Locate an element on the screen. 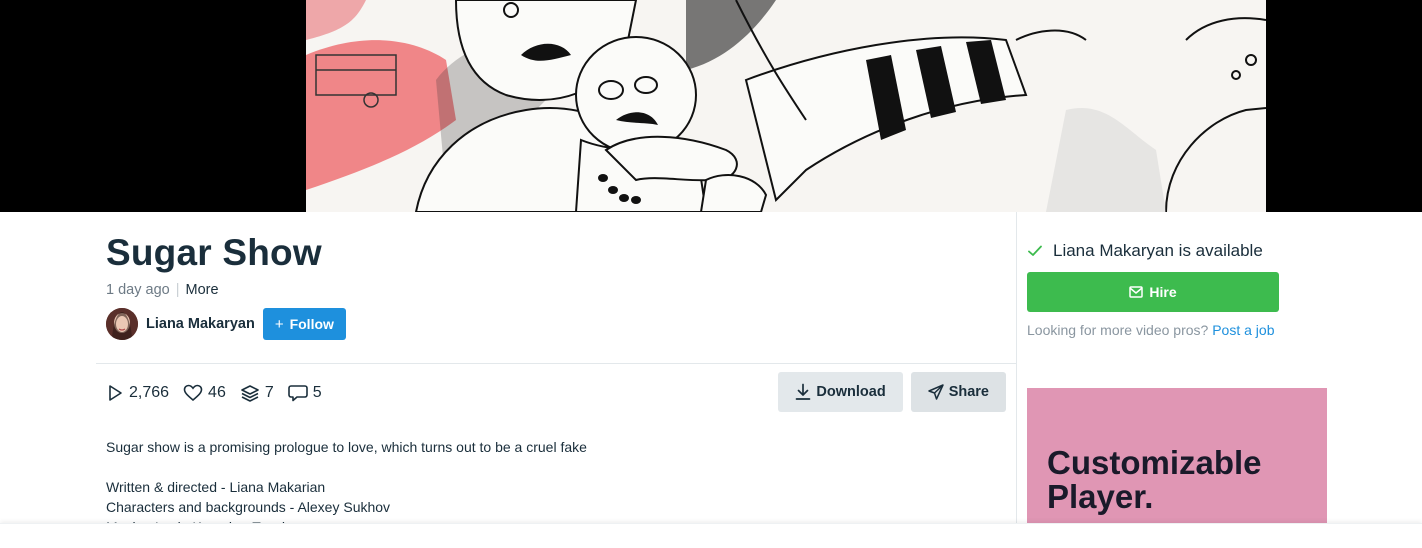 The width and height of the screenshot is (1422, 548). share-button: Share is located at coordinates (958, 392).